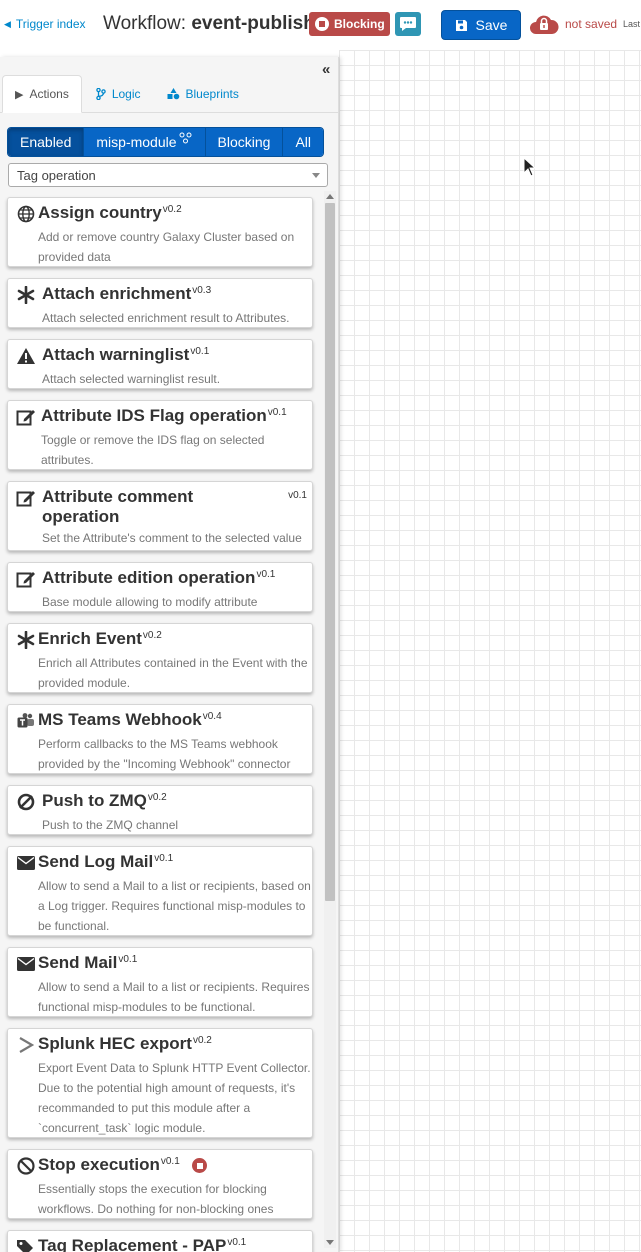 The width and height of the screenshot is (641, 1252). What do you see at coordinates (168, 175) in the screenshot?
I see `module-filter-select: Tag operation` at bounding box center [168, 175].